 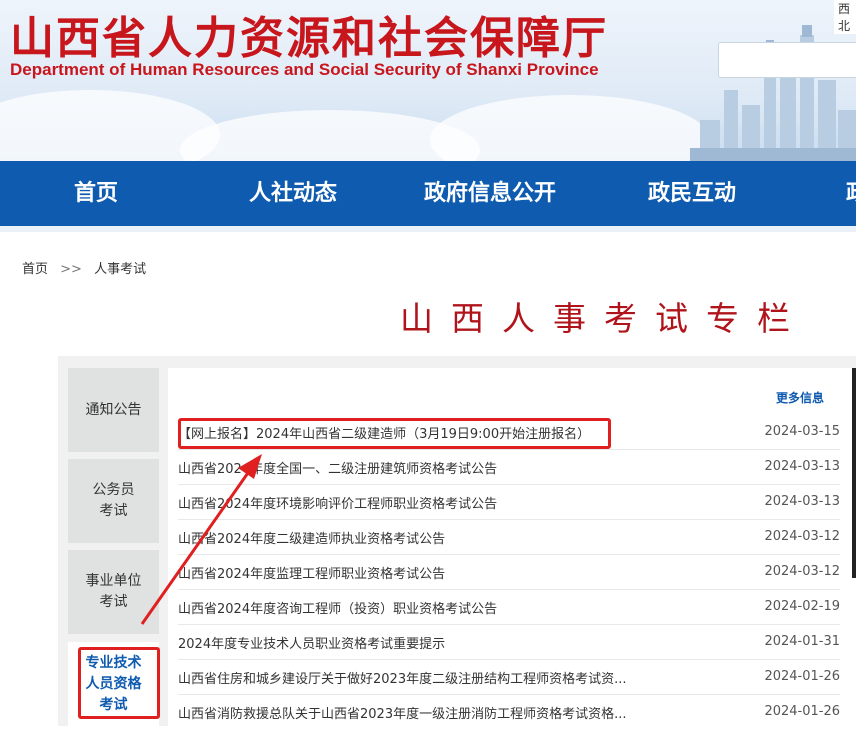 What do you see at coordinates (802, 606) in the screenshot?
I see `list-item-date: 2024-02-19` at bounding box center [802, 606].